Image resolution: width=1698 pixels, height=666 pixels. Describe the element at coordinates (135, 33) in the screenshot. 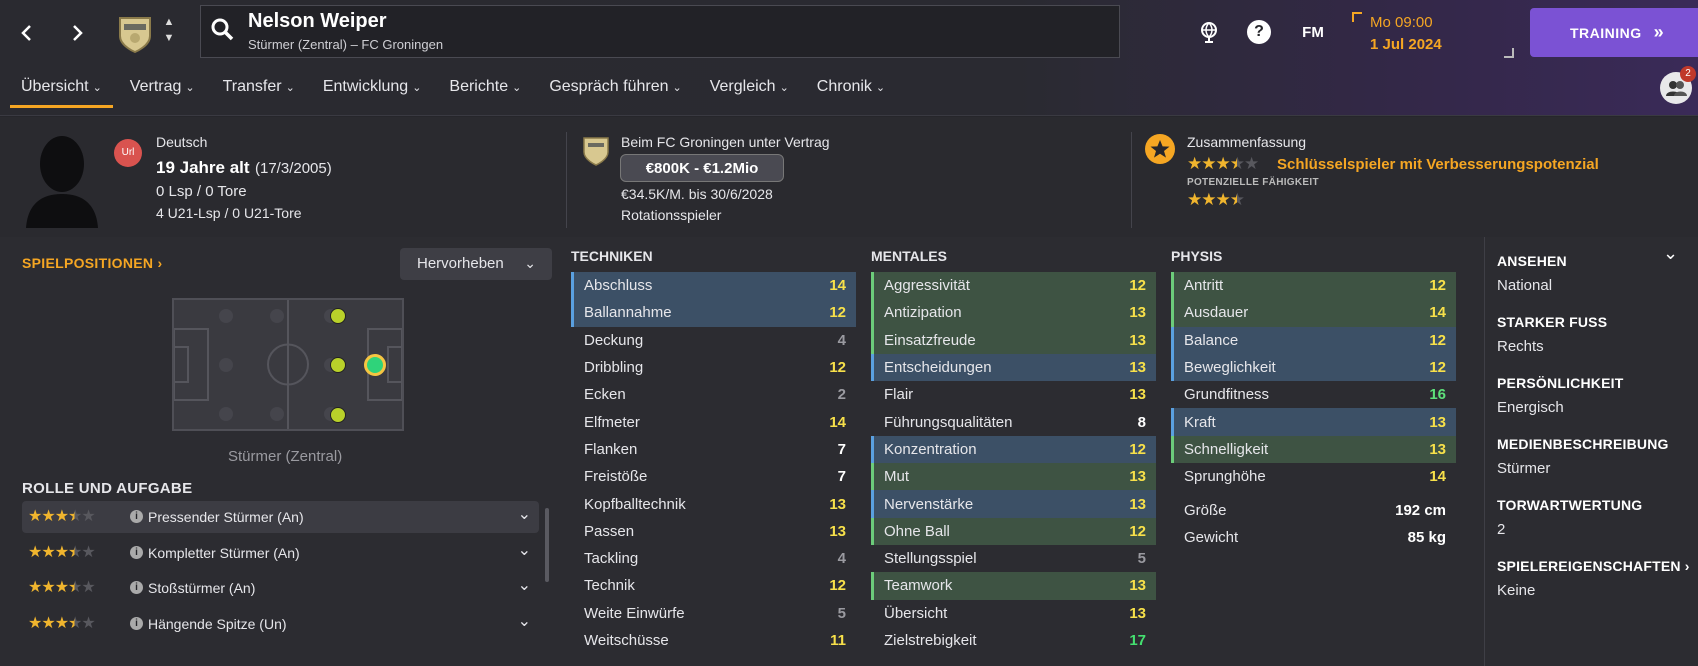

I see `club-crest-icon` at that location.